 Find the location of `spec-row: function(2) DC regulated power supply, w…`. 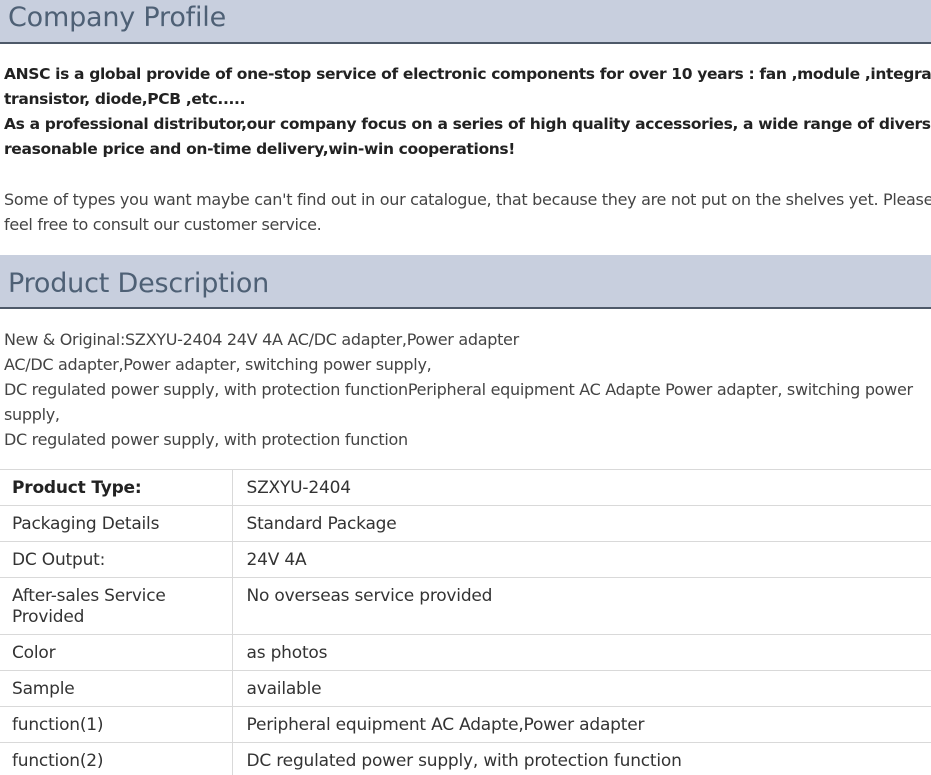

spec-row: function(2) DC regulated power supply, w… is located at coordinates (465, 758).